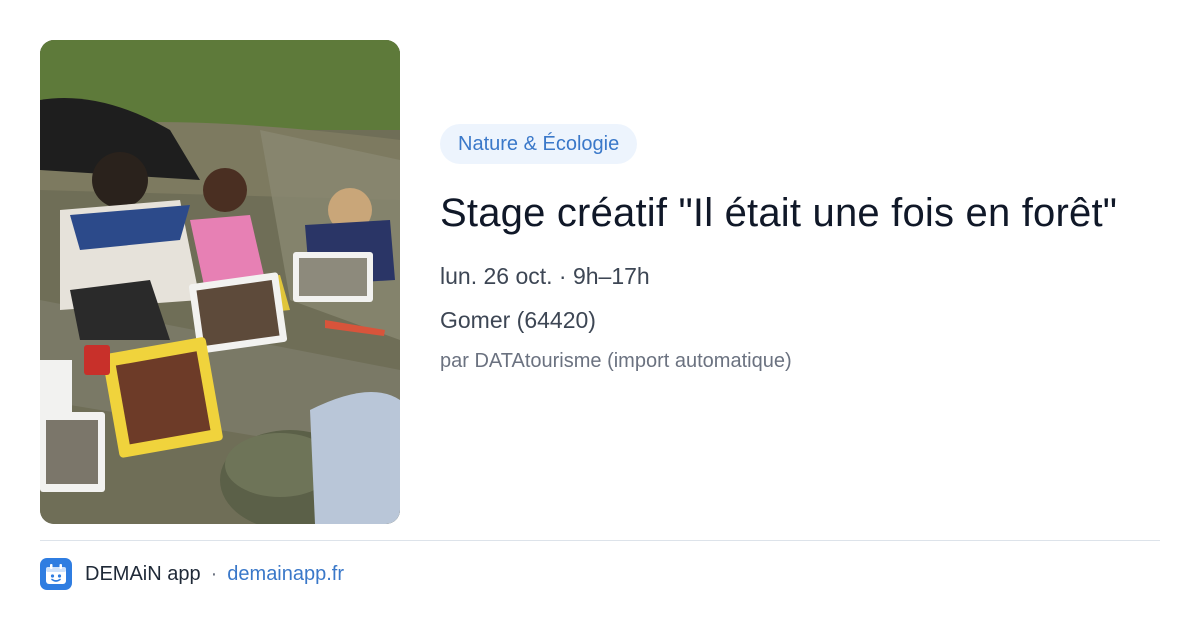 The width and height of the screenshot is (1200, 630). I want to click on footer: DEMAiN app · demainapp.fr, so click(192, 574).